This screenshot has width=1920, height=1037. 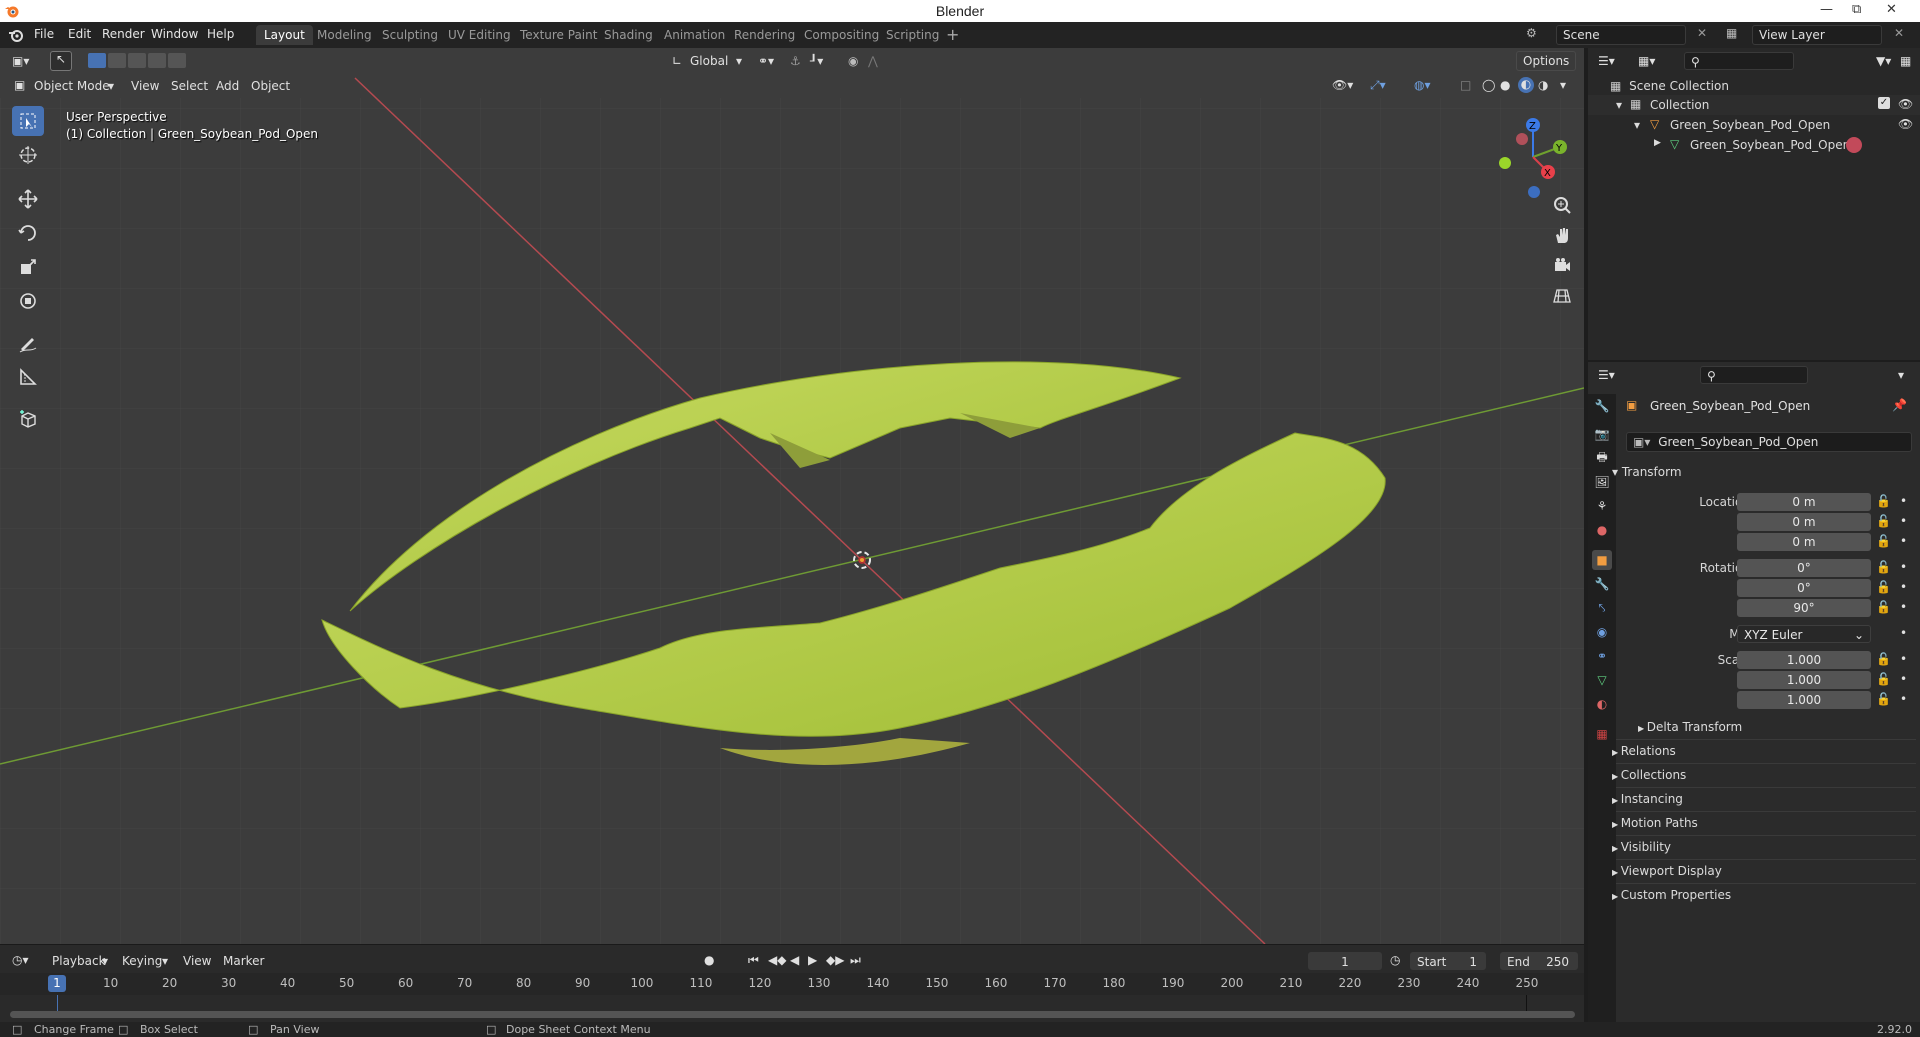 What do you see at coordinates (694, 35) in the screenshot?
I see `tab-animation: Animation` at bounding box center [694, 35].